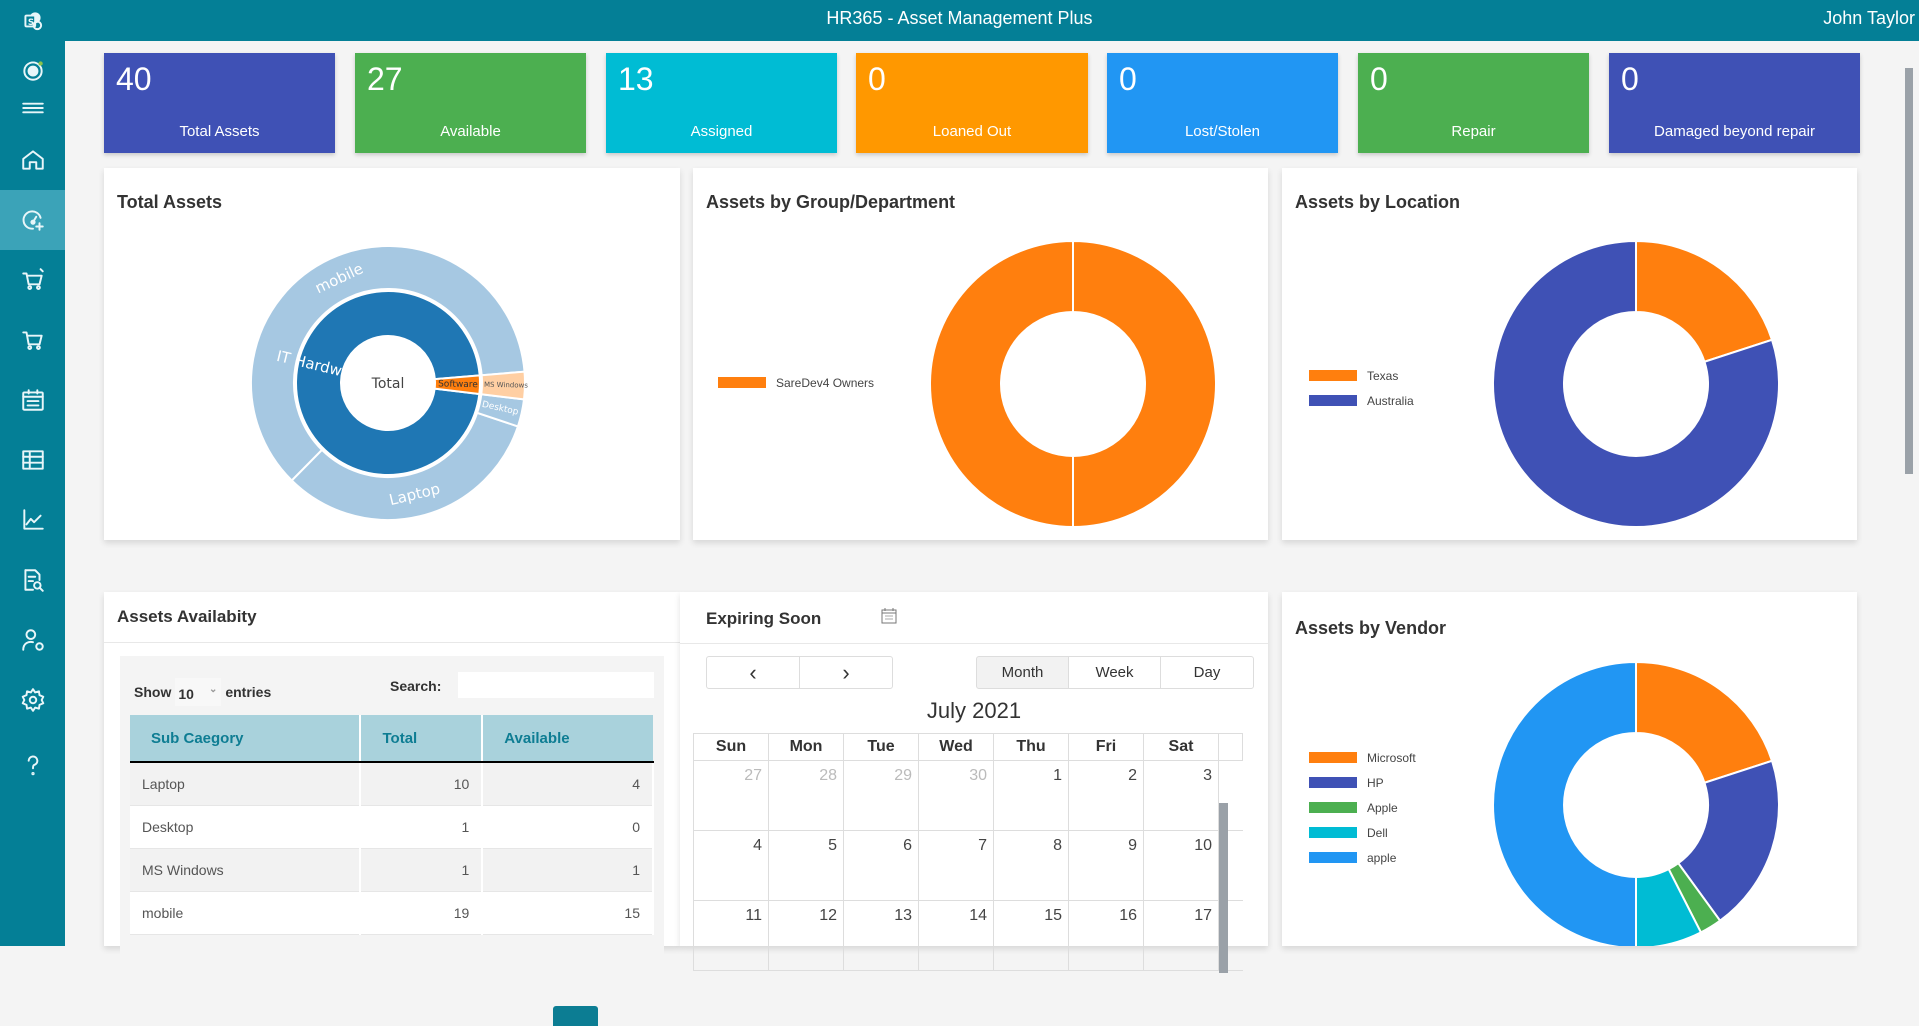 This screenshot has width=1919, height=1026. Describe the element at coordinates (567, 739) in the screenshot. I see `column-header-available: Available` at that location.